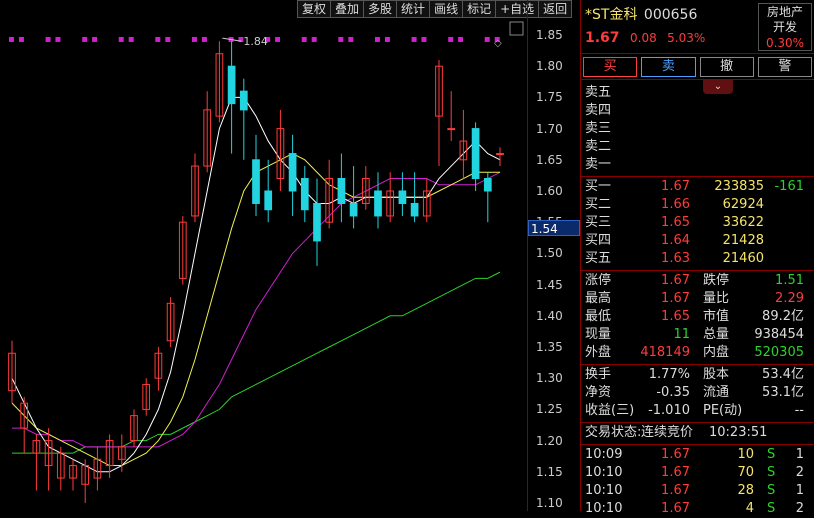 The width and height of the screenshot is (814, 518). Describe the element at coordinates (598, 110) in the screenshot. I see `ask-row-cell: 卖四` at that location.